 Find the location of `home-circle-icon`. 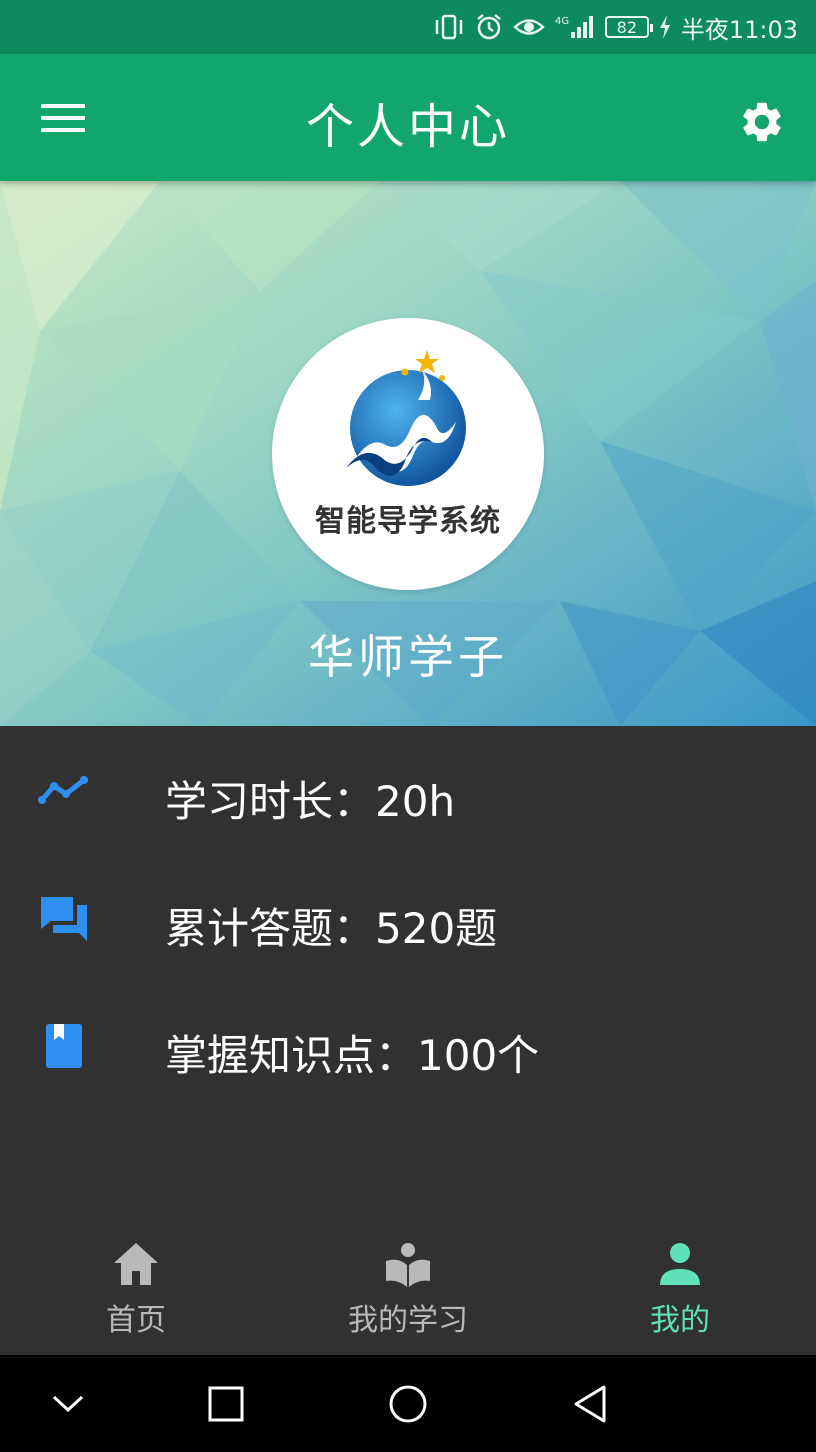

home-circle-icon is located at coordinates (408, 1404).